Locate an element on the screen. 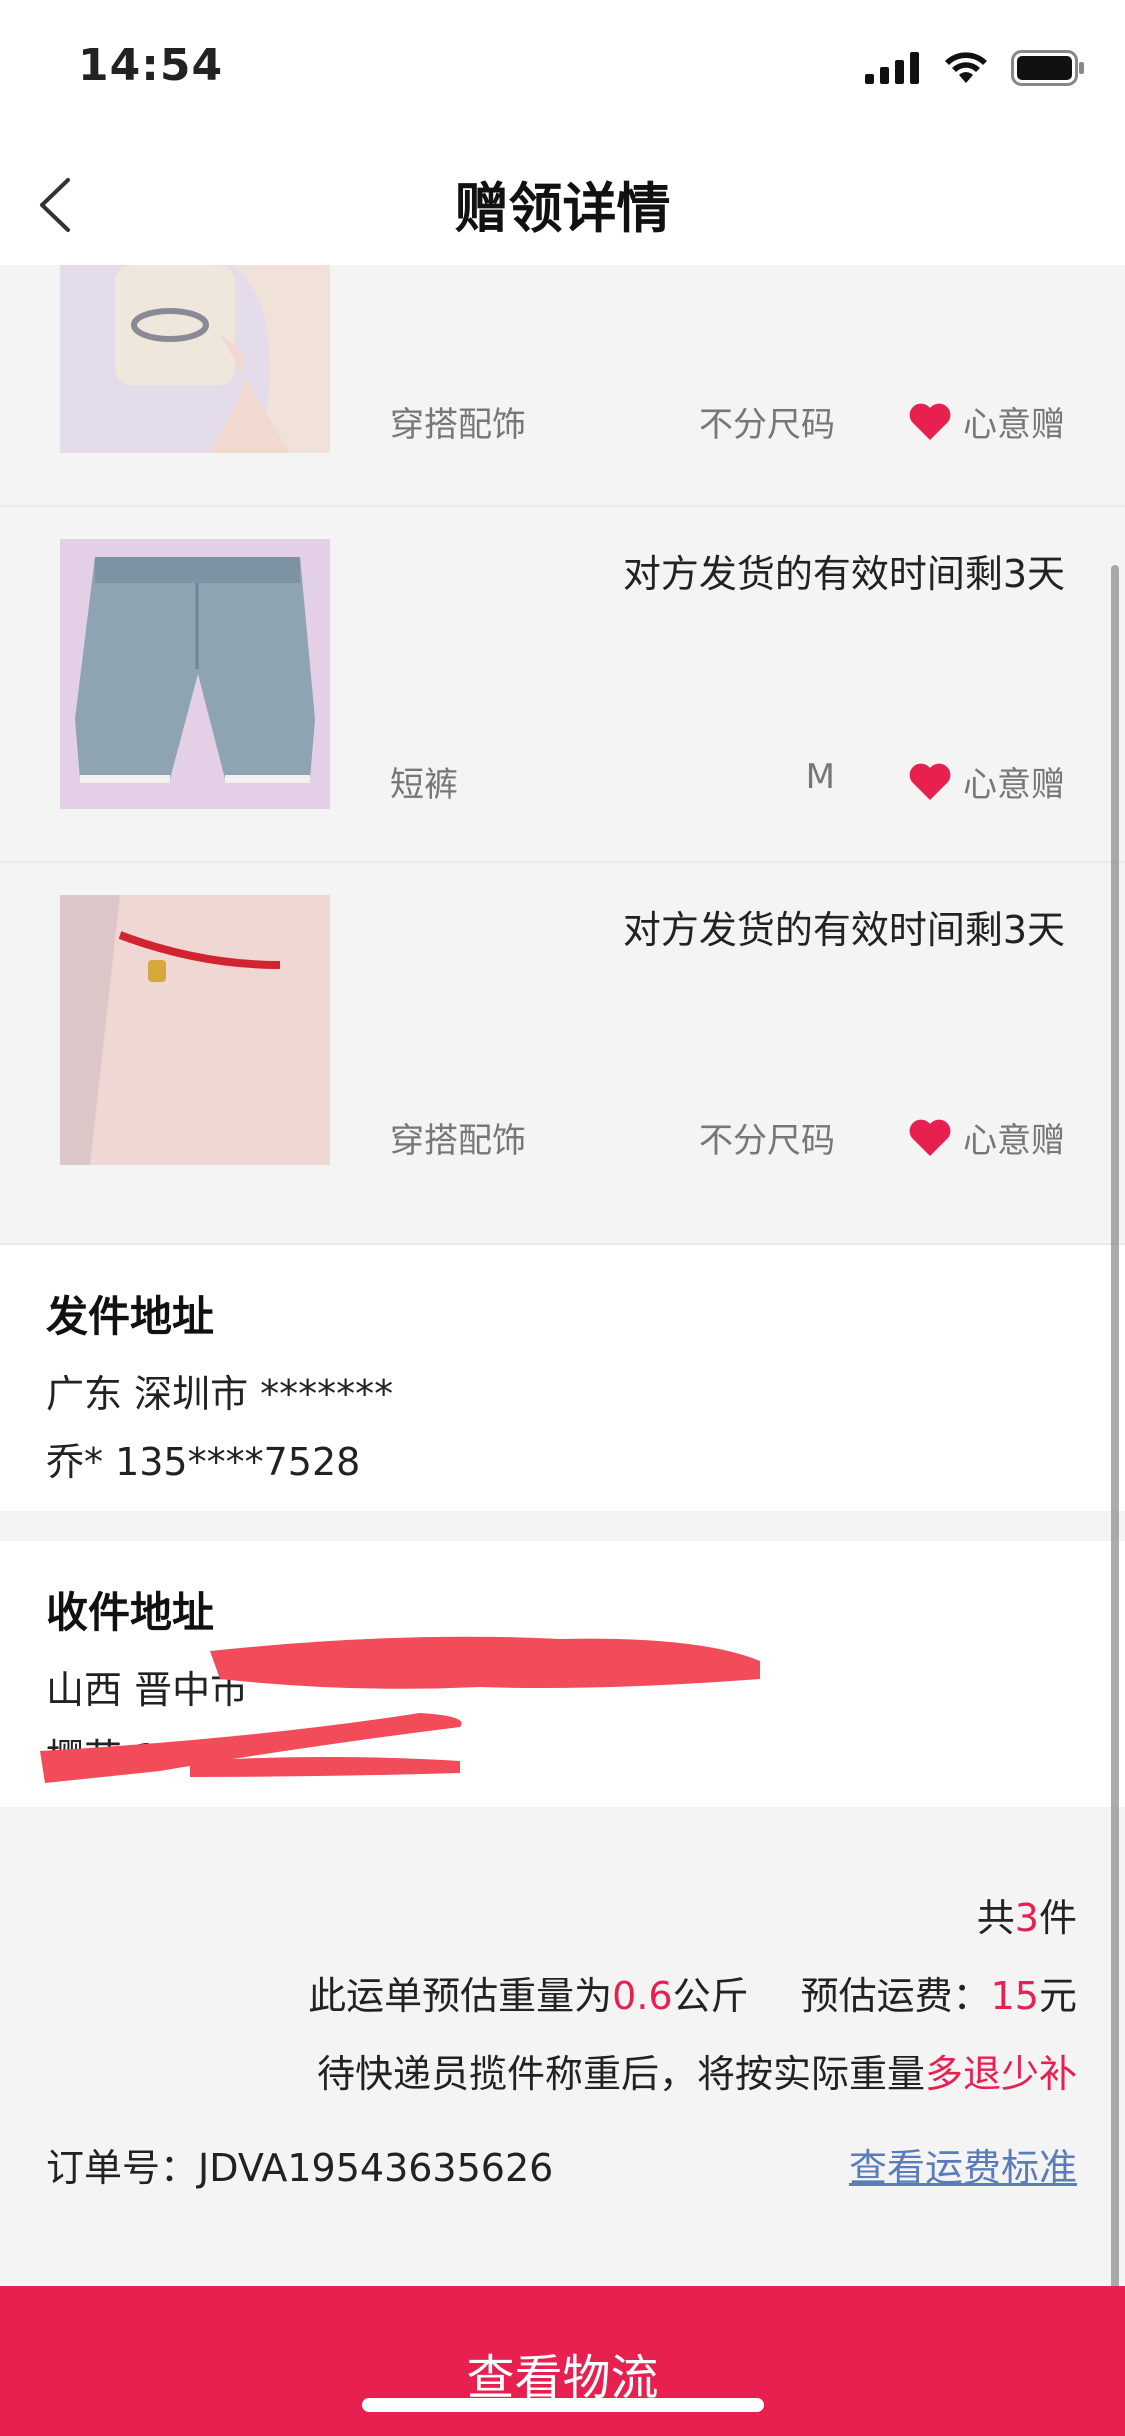  page-title: 赠领详情 is located at coordinates (562, 208).